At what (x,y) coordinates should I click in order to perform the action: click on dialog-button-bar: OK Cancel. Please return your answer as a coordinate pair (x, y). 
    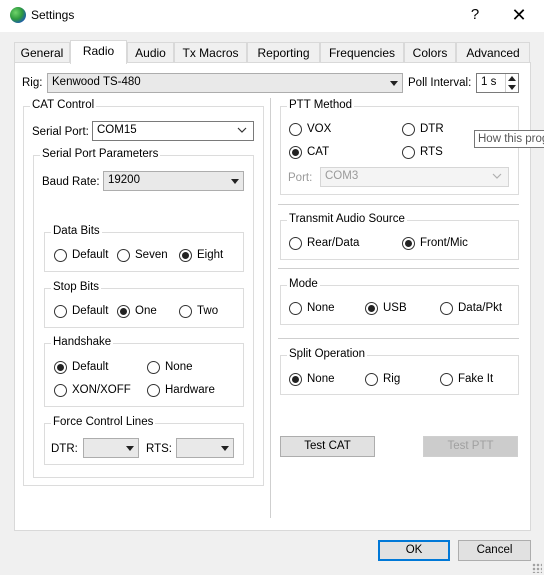
    Looking at the image, I should click on (272, 553).